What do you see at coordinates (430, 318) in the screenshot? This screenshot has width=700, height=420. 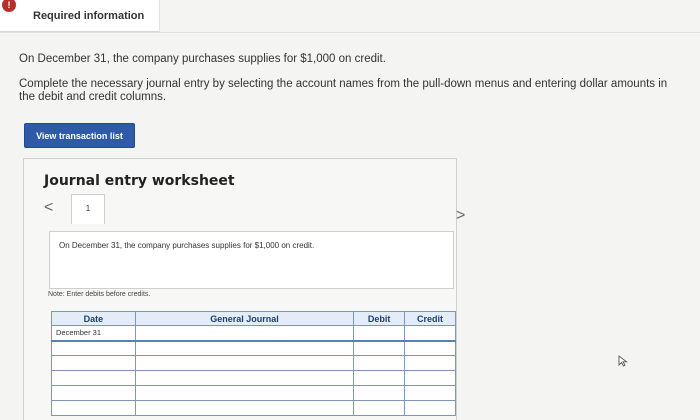 I see `credit-column-header: Credit` at bounding box center [430, 318].